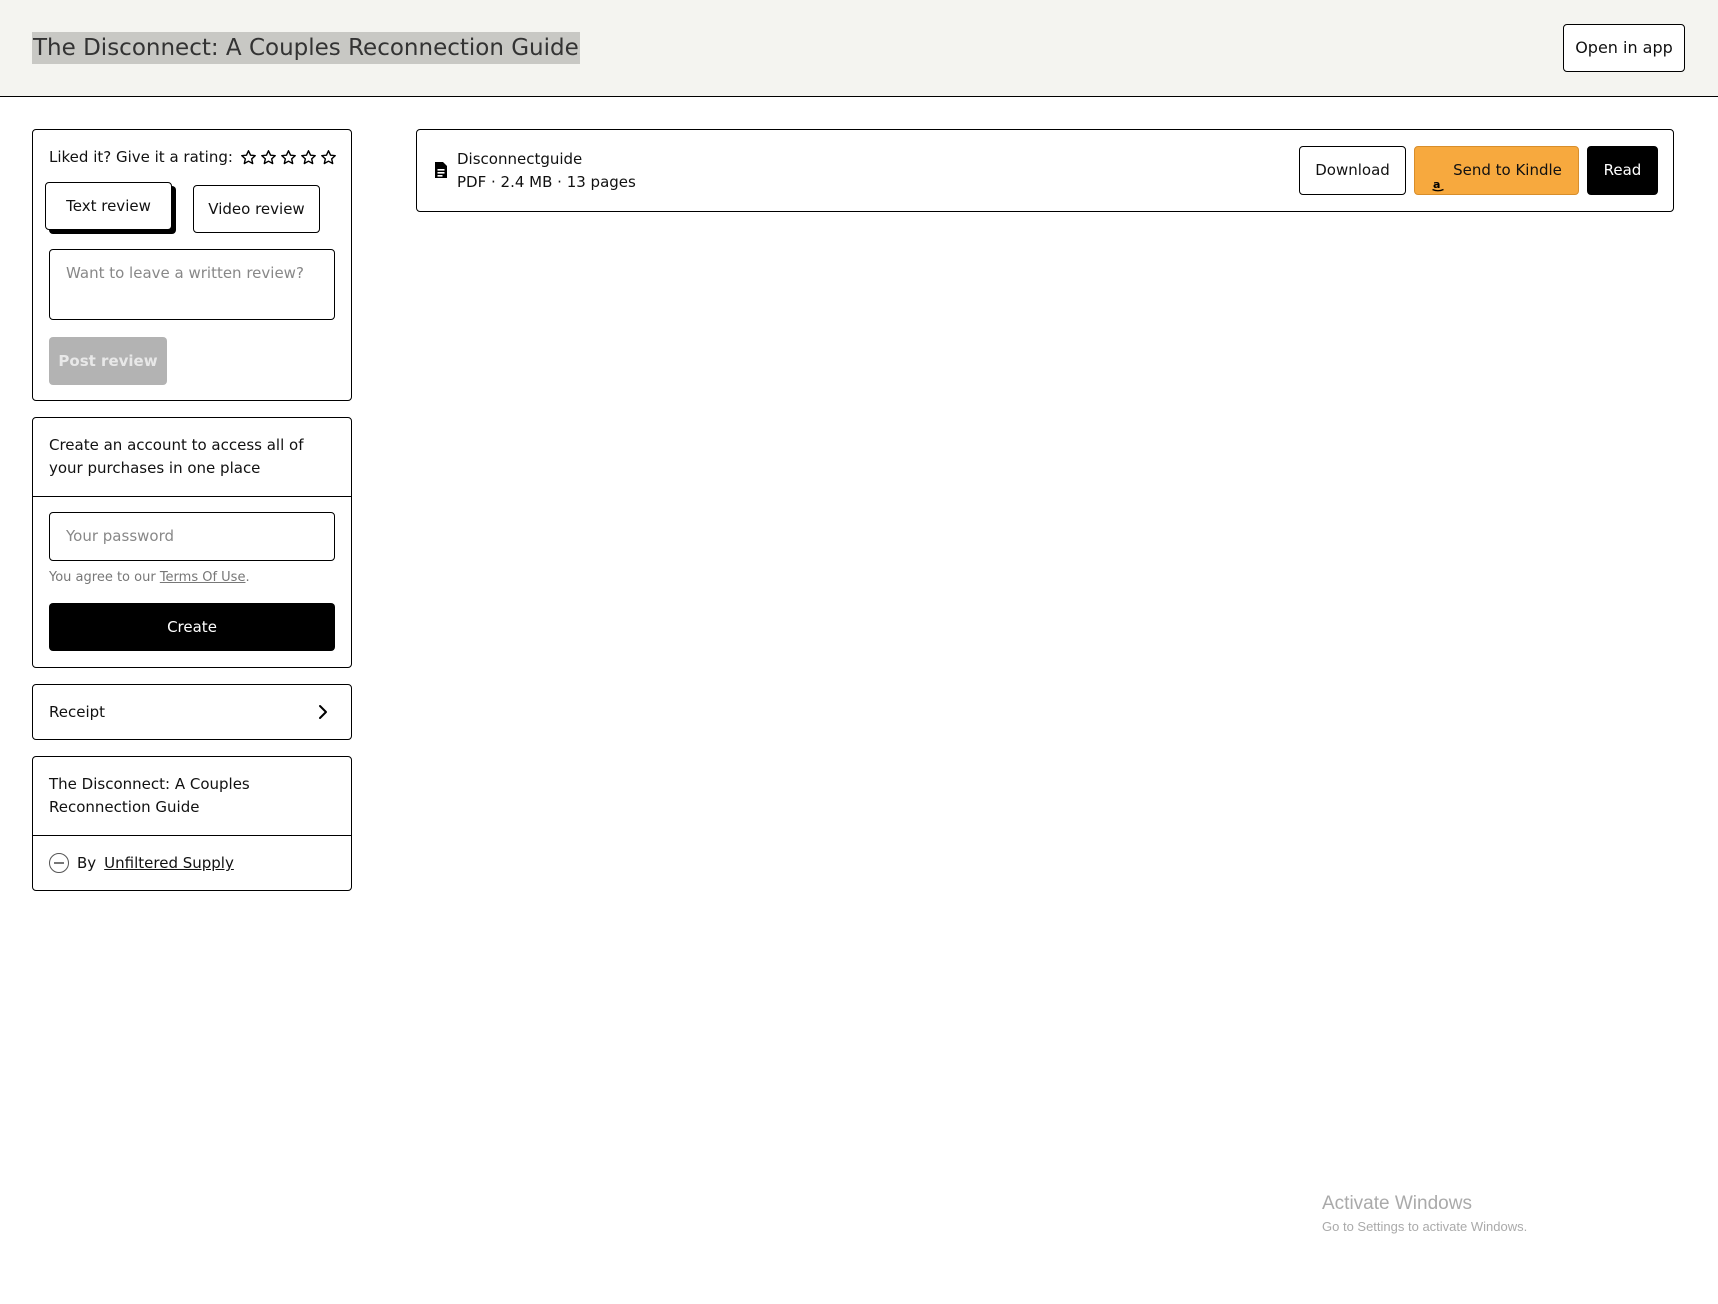  What do you see at coordinates (108, 361) in the screenshot?
I see `post-review-button: Post review` at bounding box center [108, 361].